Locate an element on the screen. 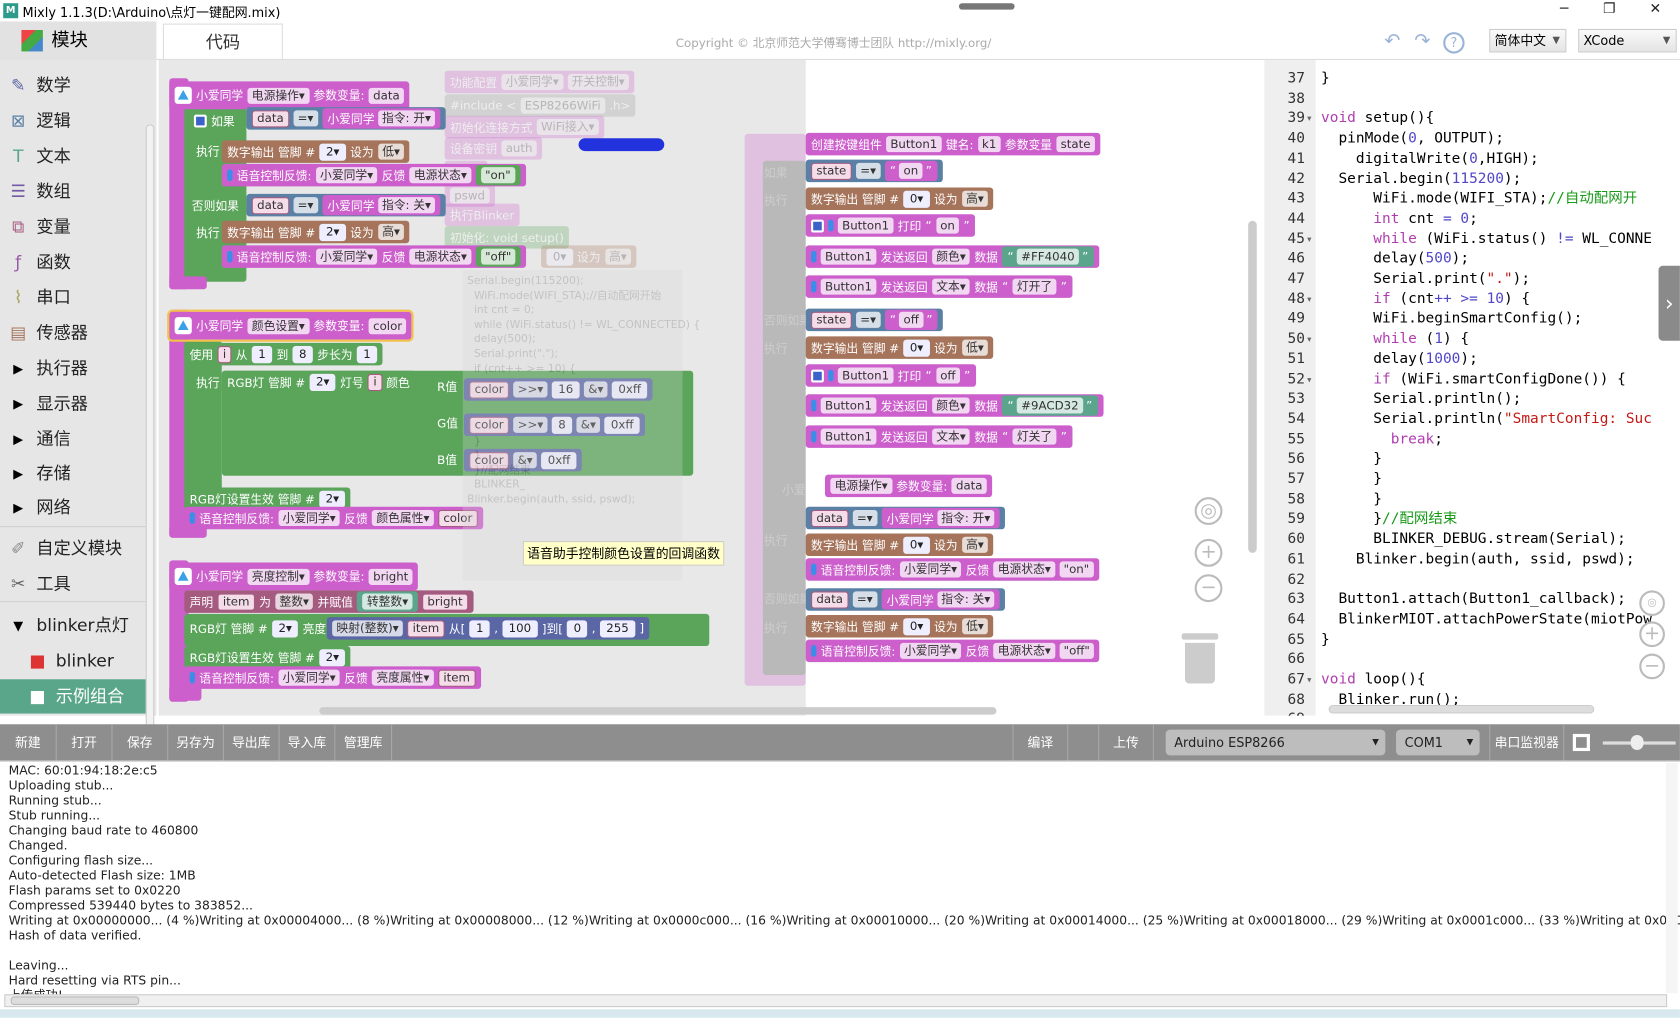 The image size is (1680, 1018). block-field: 映射(整数)▾ is located at coordinates (367, 628).